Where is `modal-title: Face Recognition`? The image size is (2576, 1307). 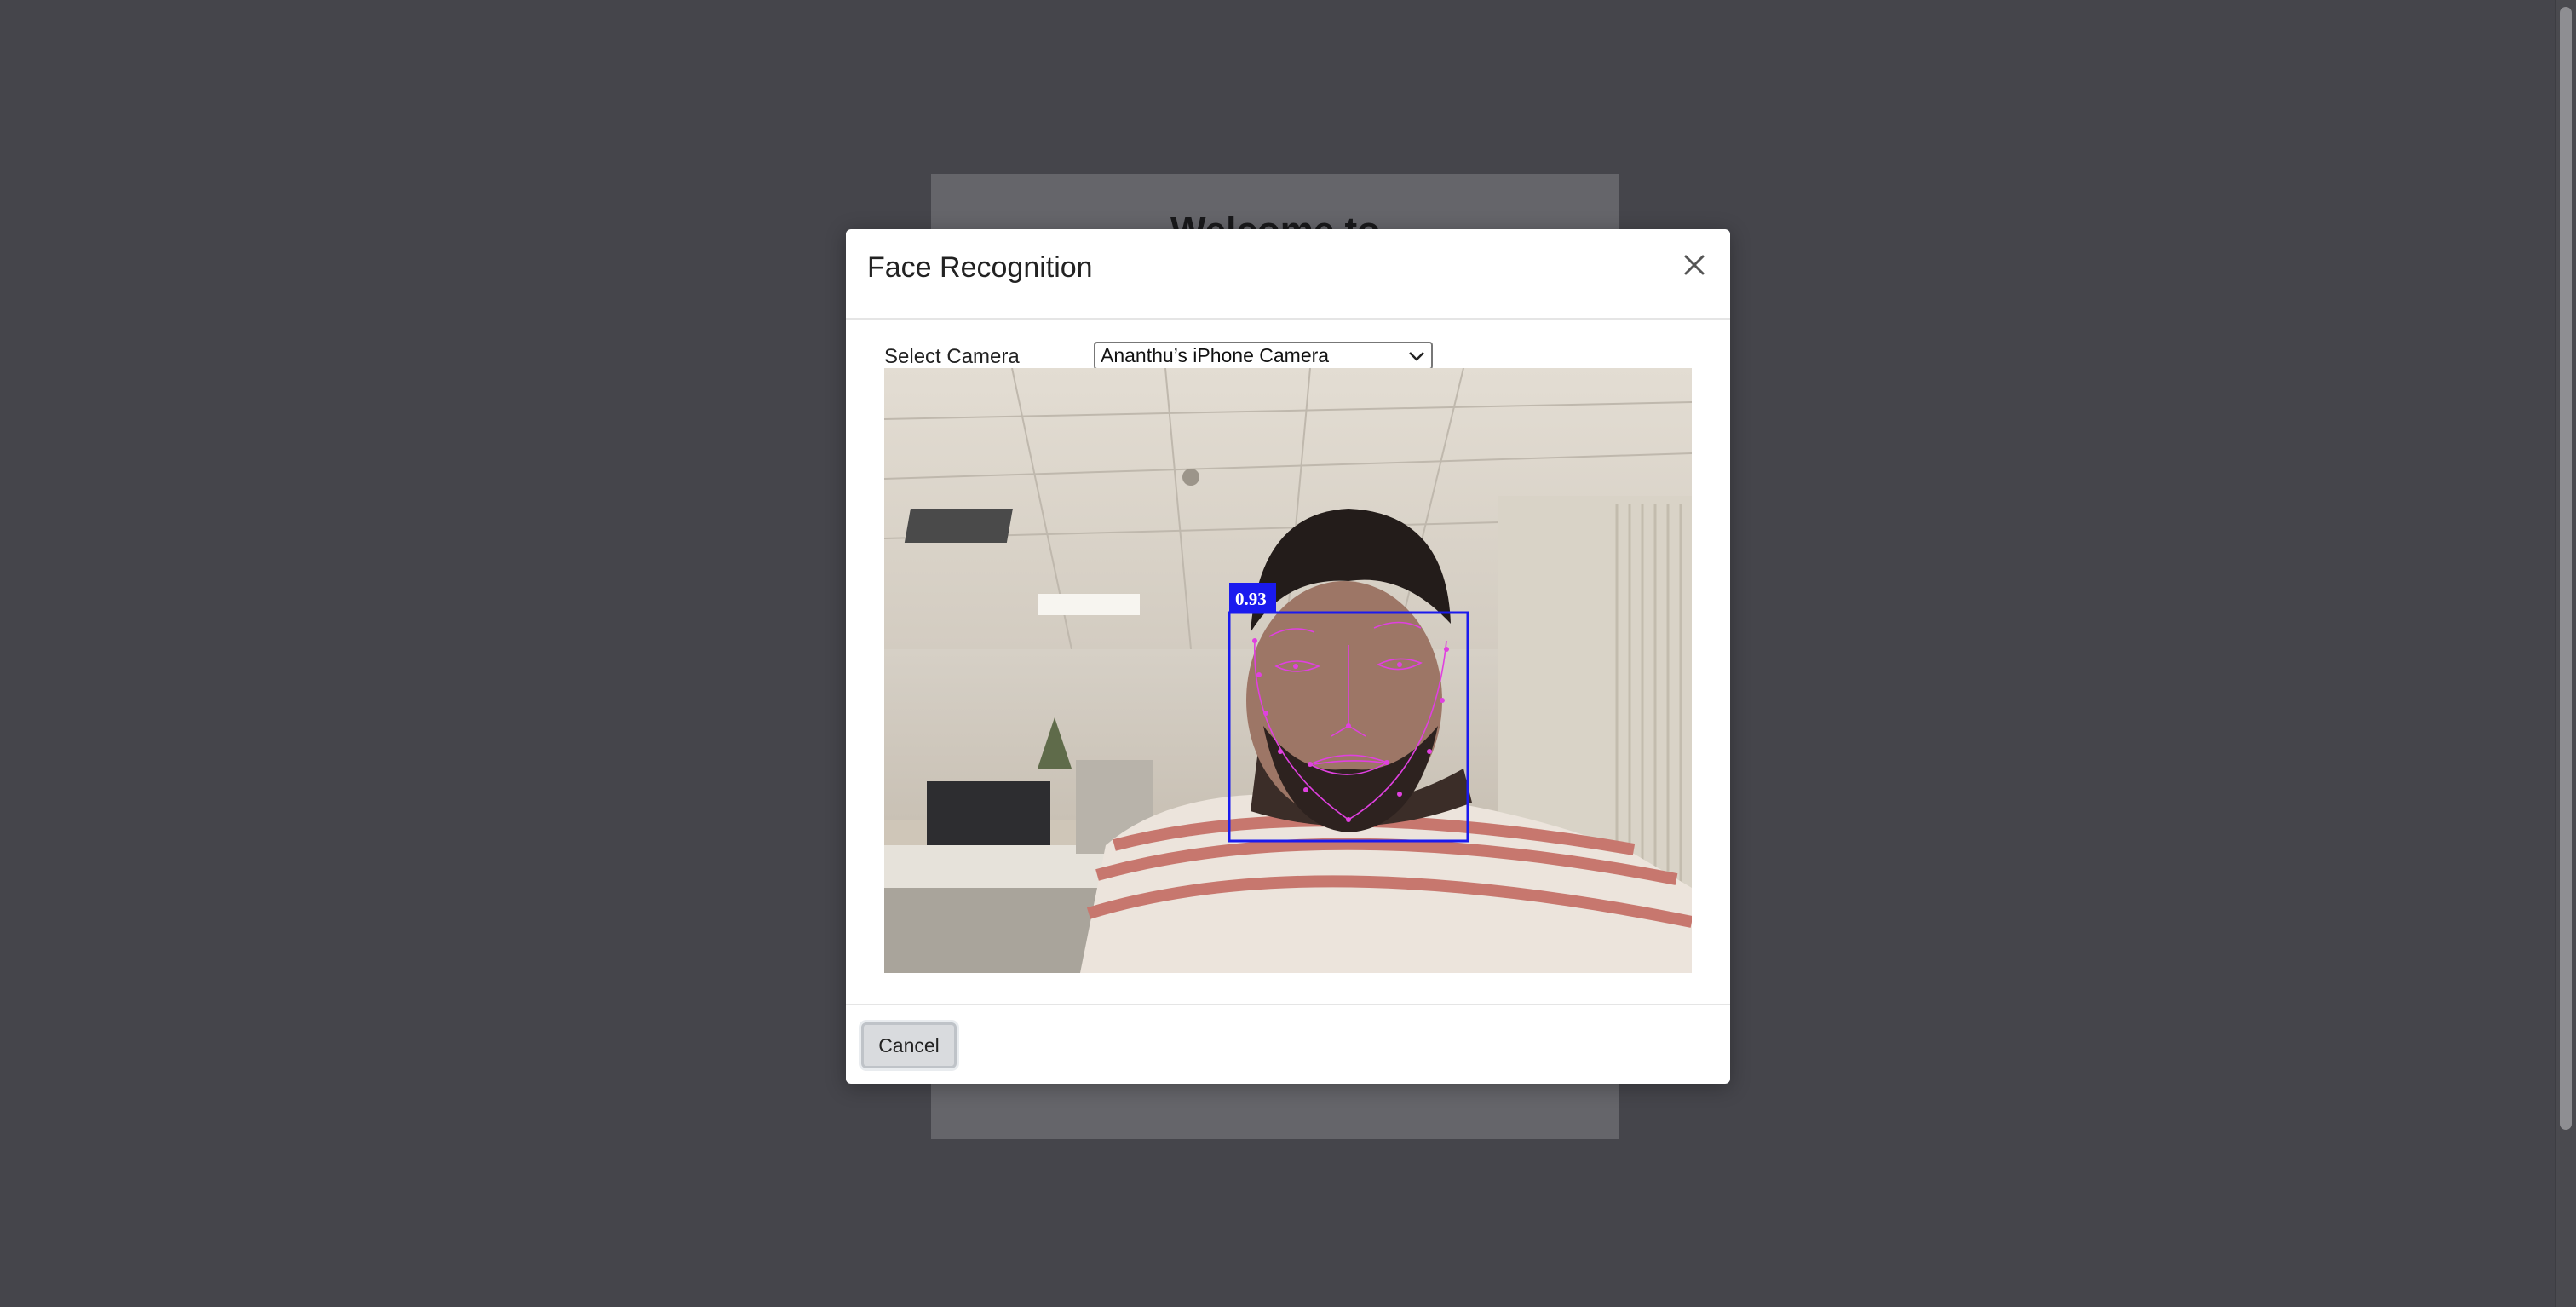
modal-title: Face Recognition is located at coordinates (980, 267).